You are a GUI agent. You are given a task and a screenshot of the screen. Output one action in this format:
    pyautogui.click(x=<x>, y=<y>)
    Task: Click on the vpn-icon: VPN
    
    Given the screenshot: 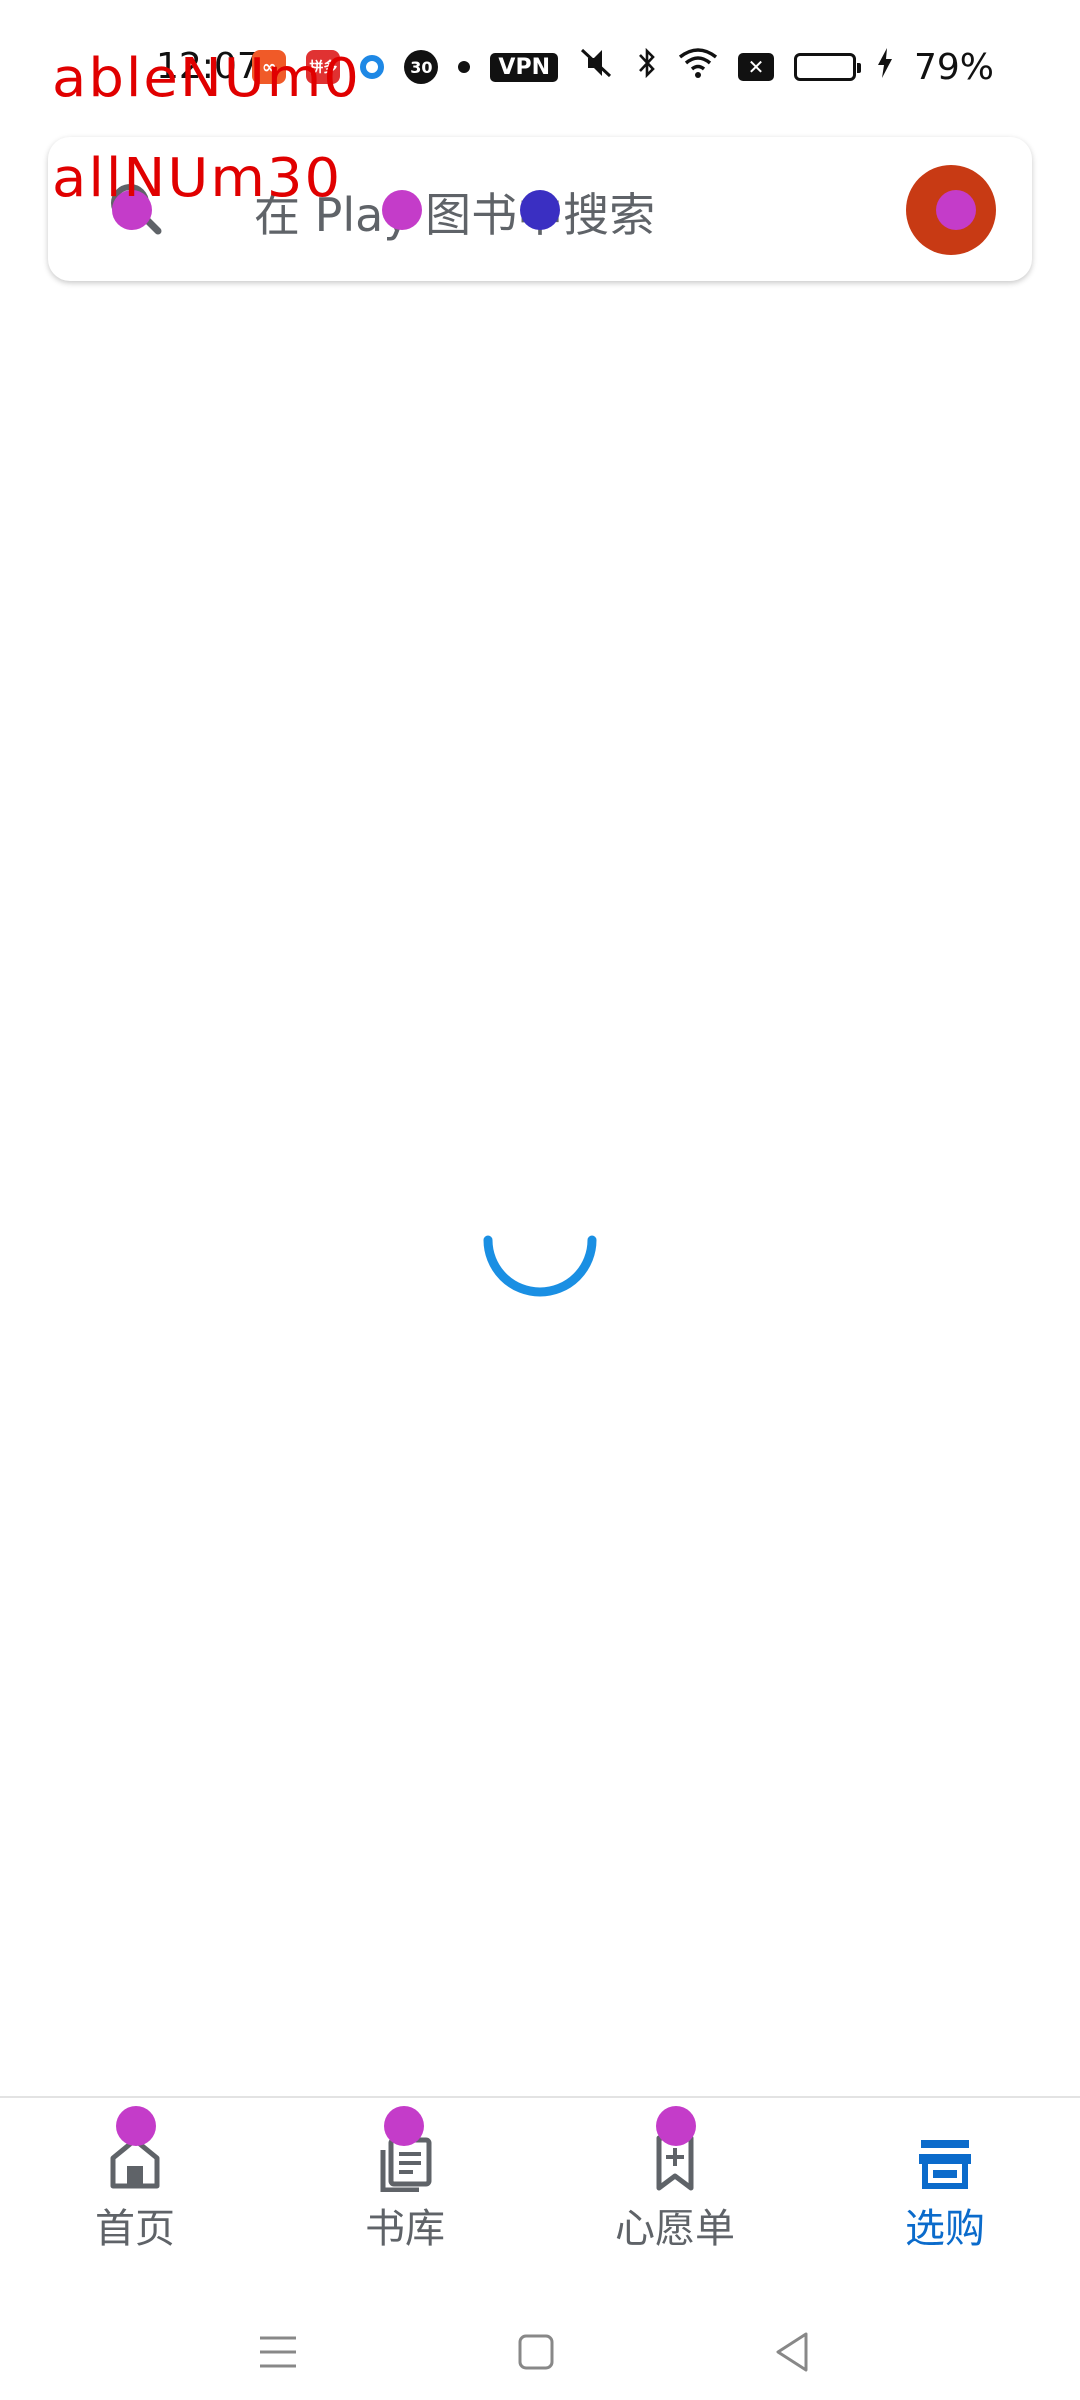 What is the action you would take?
    pyautogui.click(x=524, y=67)
    